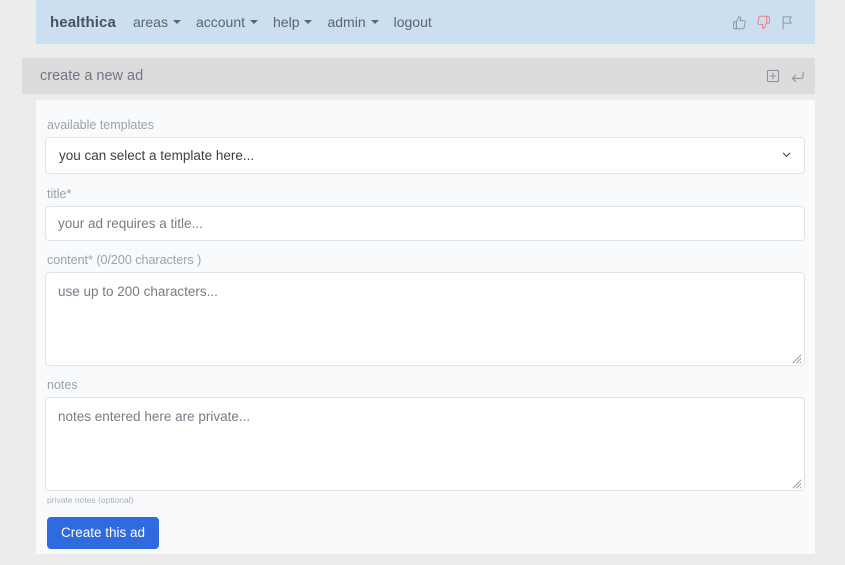 This screenshot has height=565, width=845. Describe the element at coordinates (83, 22) in the screenshot. I see `brand-logo: healthica` at that location.